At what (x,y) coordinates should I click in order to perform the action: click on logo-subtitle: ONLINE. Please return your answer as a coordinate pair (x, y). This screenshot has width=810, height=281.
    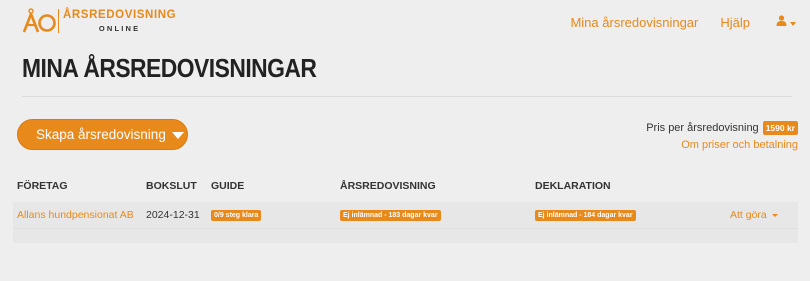
    Looking at the image, I should click on (119, 28).